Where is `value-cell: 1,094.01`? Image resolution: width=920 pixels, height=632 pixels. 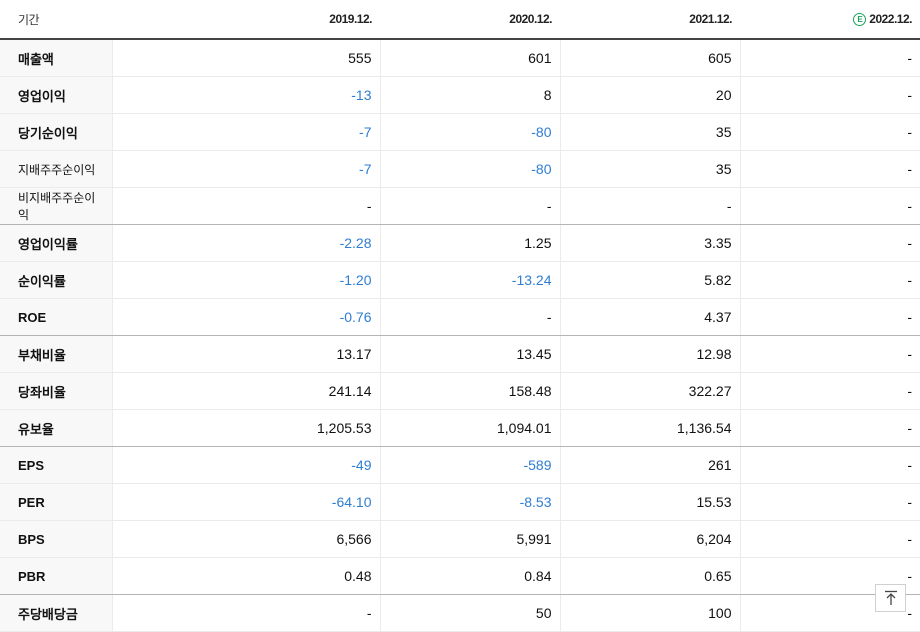 value-cell: 1,094.01 is located at coordinates (469, 428).